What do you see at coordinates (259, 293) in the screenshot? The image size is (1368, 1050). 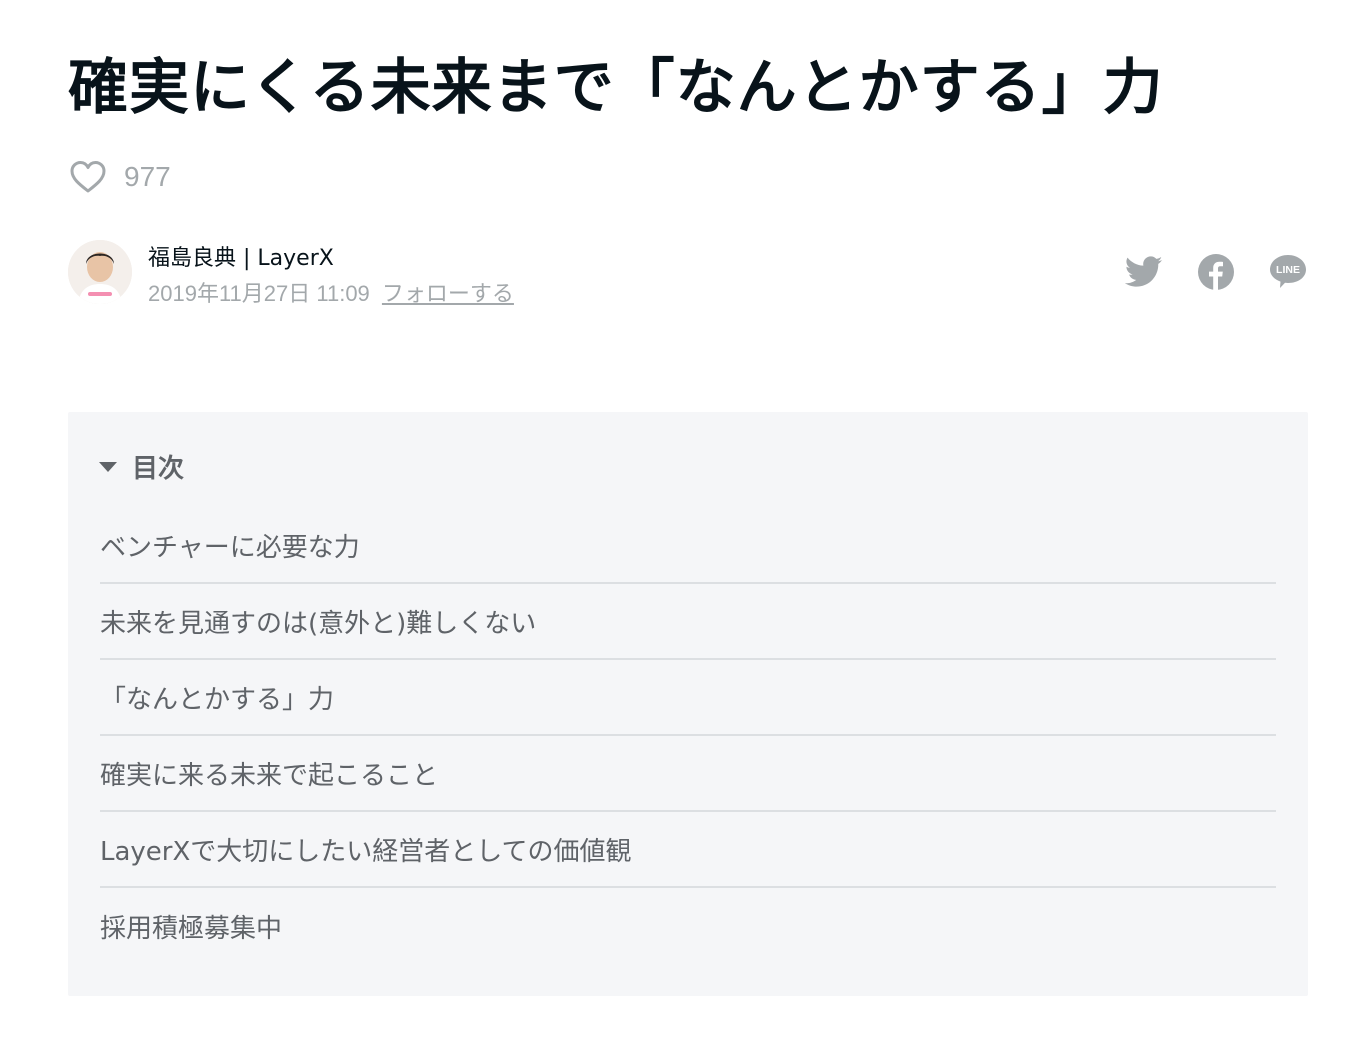 I see `published-date: 2019年11月27日 11:09` at bounding box center [259, 293].